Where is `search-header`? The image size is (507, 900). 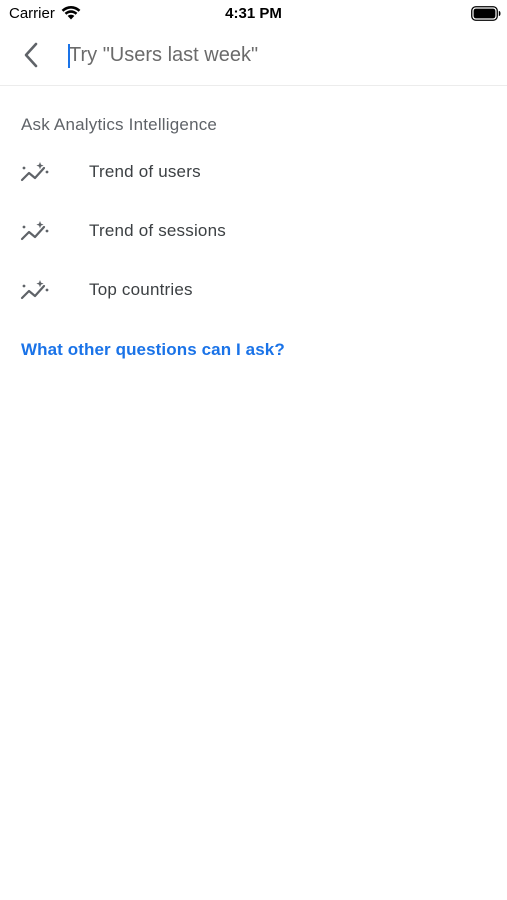 search-header is located at coordinates (253, 57).